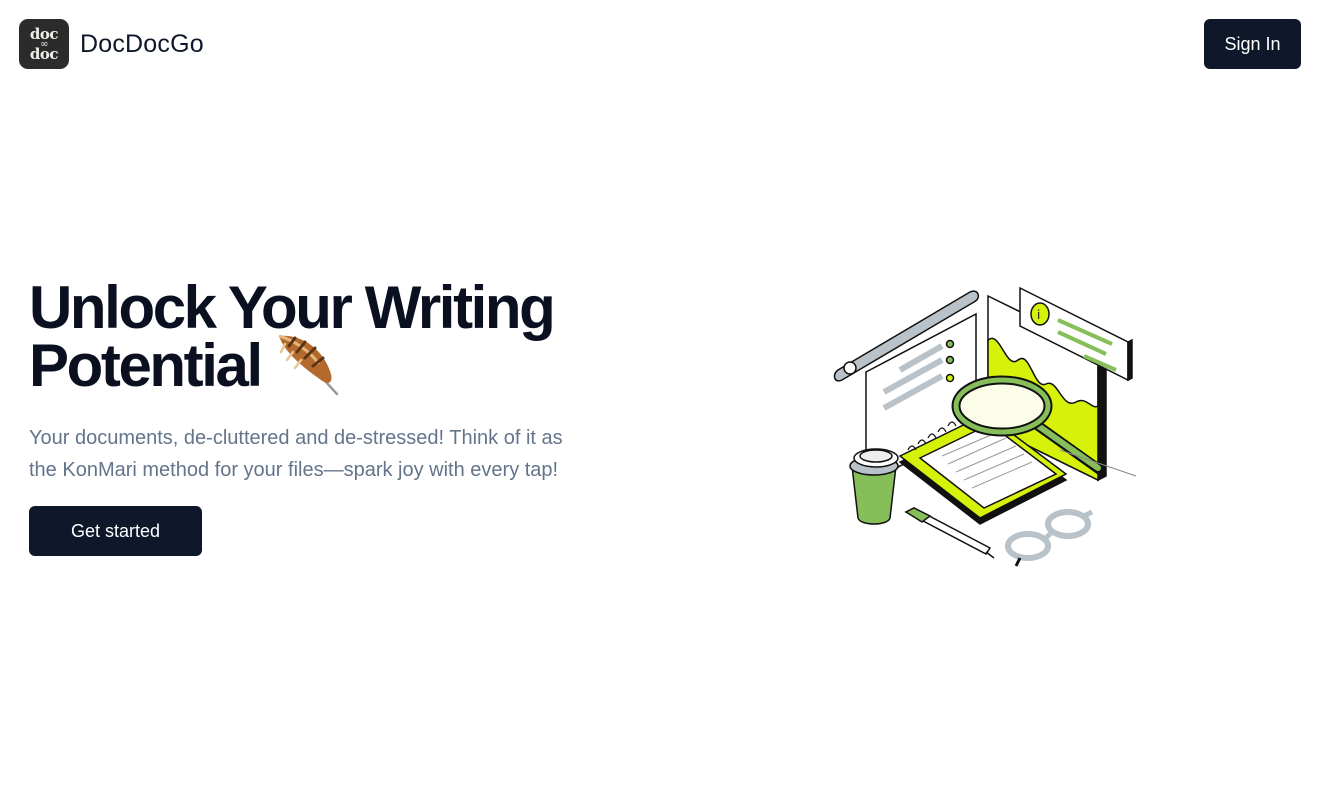 The image size is (1317, 785). What do you see at coordinates (146, 365) in the screenshot?
I see `hero-title-line-2: Potential` at bounding box center [146, 365].